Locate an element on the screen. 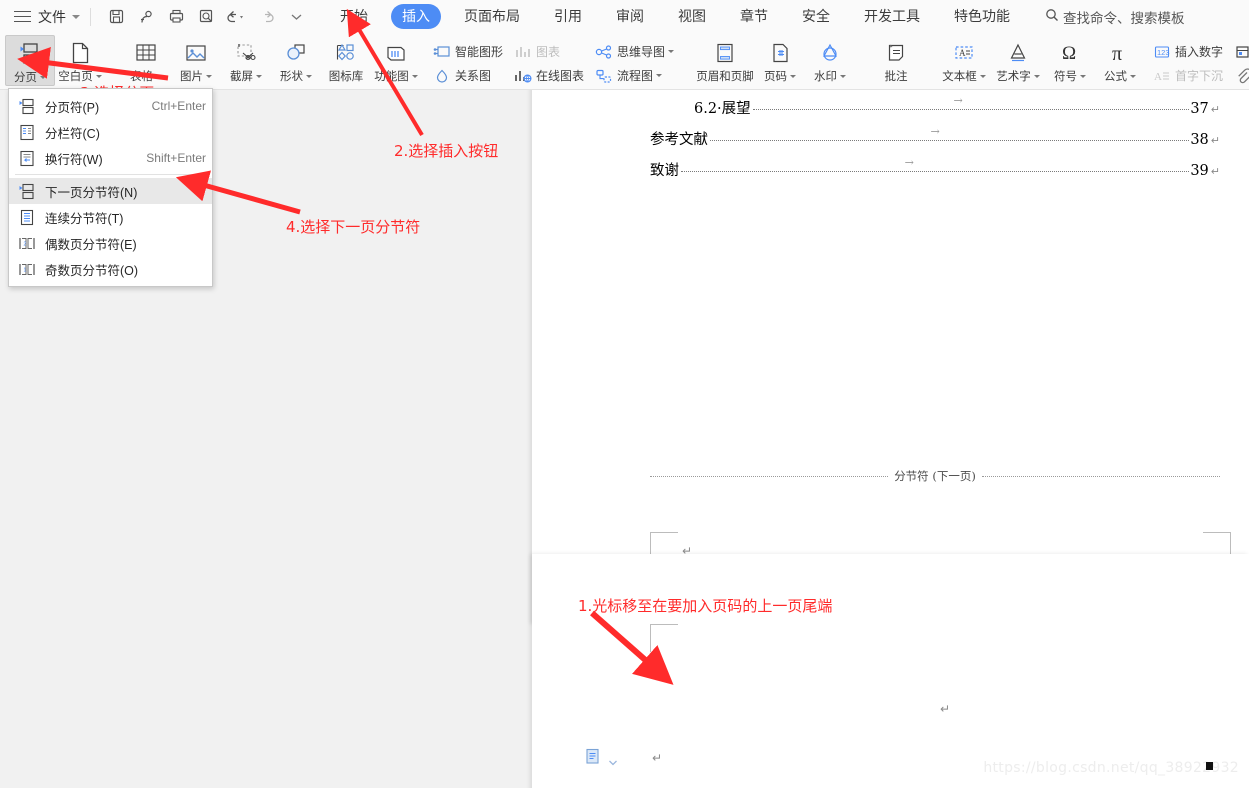  tab-developer: 开发工具 is located at coordinates (892, 16).